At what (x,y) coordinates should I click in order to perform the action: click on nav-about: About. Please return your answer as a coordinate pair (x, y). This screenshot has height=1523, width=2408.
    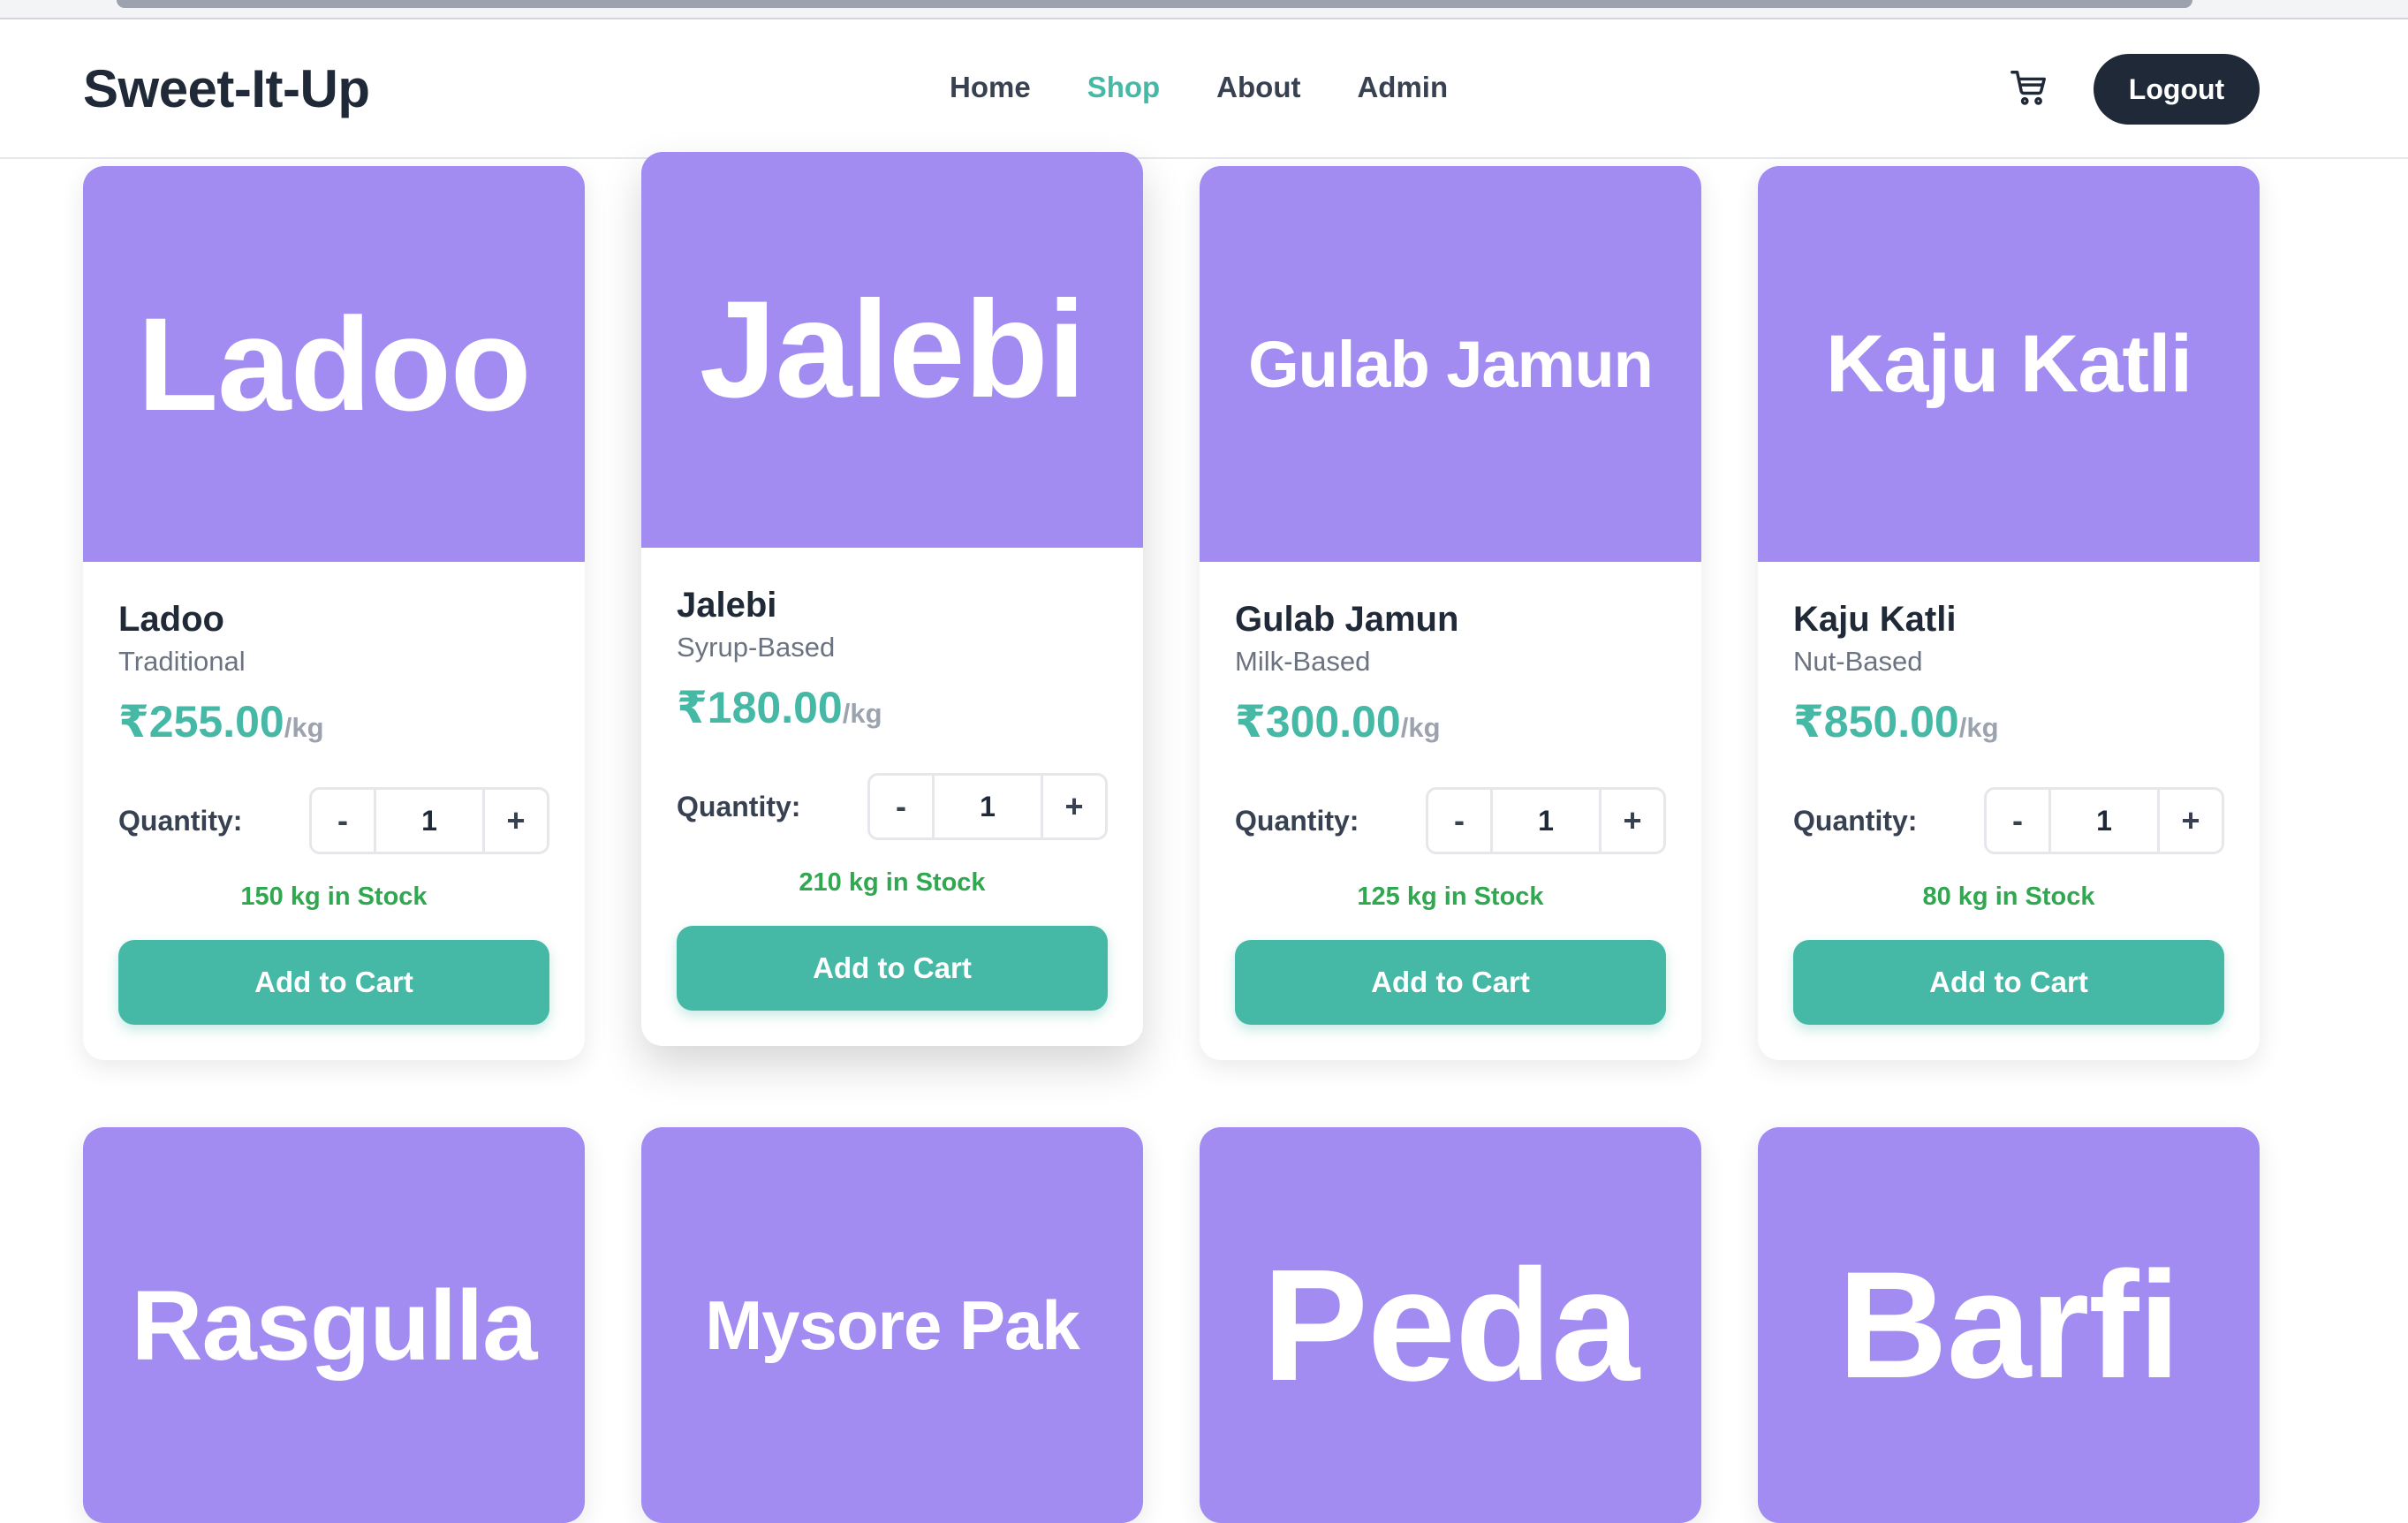
    Looking at the image, I should click on (1258, 87).